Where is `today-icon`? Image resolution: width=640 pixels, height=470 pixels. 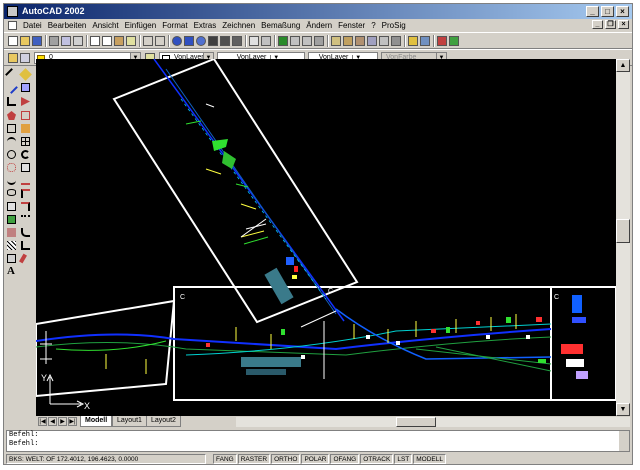
today-icon is located at coordinates (189, 41).